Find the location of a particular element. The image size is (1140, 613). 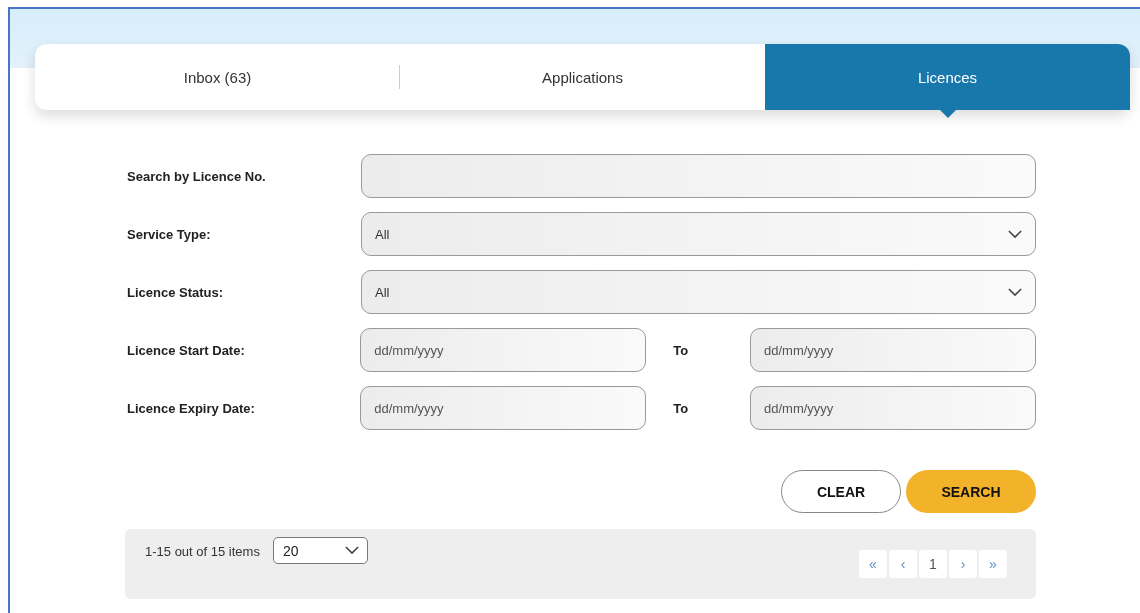

field-label: Licence Expiry Date: is located at coordinates (191, 408).